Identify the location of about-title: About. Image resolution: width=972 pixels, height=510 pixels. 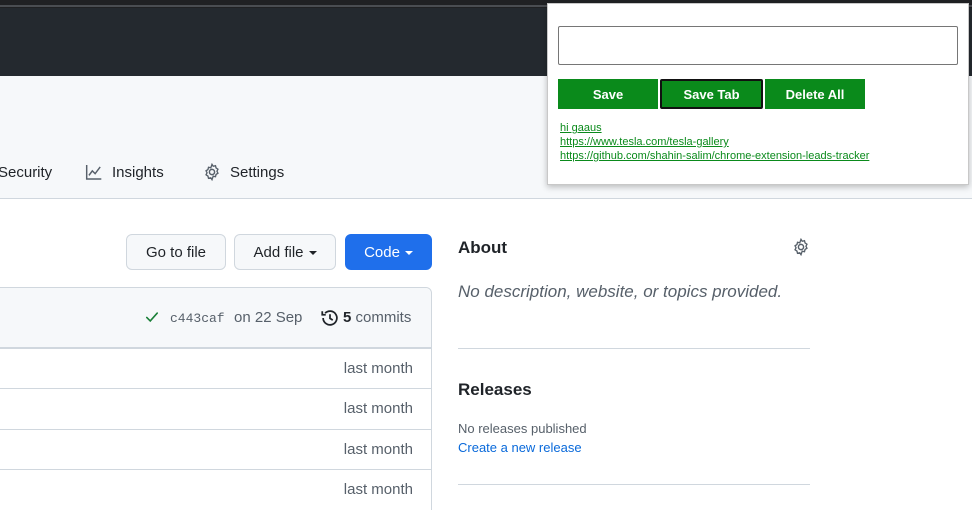
(483, 247).